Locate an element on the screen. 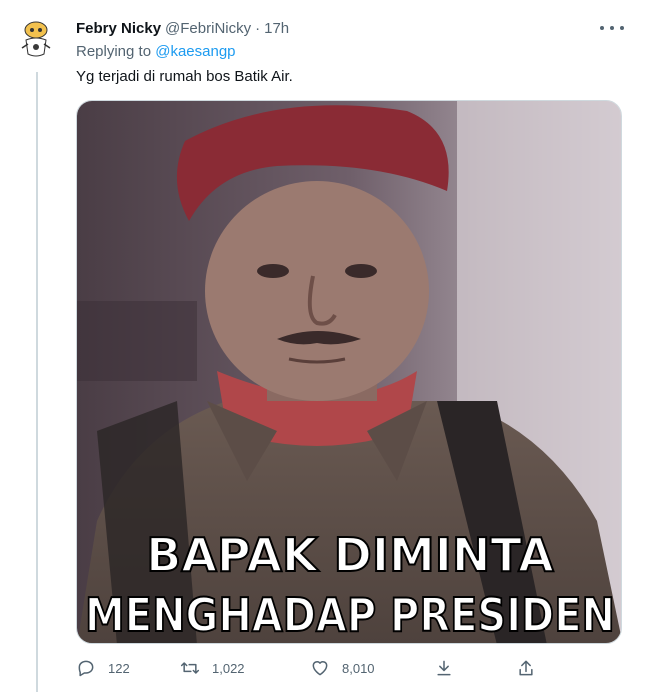  avatar is located at coordinates (36, 38).